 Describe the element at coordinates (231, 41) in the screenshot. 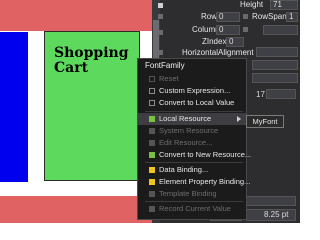

I see `zindex-value: 0` at that location.